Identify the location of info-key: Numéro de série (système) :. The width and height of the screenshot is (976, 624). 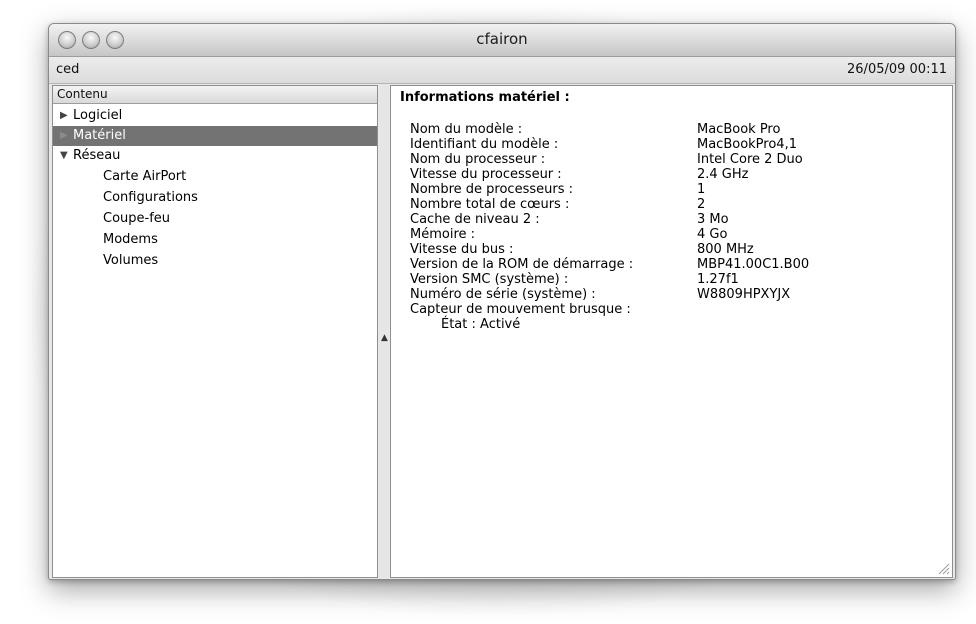
(503, 294).